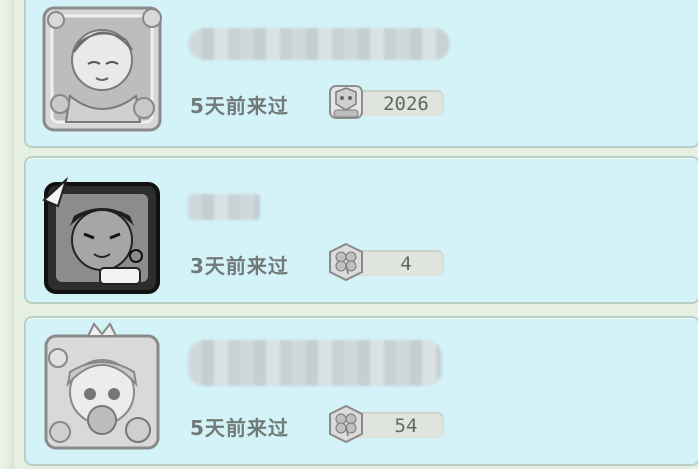  What do you see at coordinates (102, 235) in the screenshot?
I see `cartoon-cat-girl-avatar-icon` at bounding box center [102, 235].